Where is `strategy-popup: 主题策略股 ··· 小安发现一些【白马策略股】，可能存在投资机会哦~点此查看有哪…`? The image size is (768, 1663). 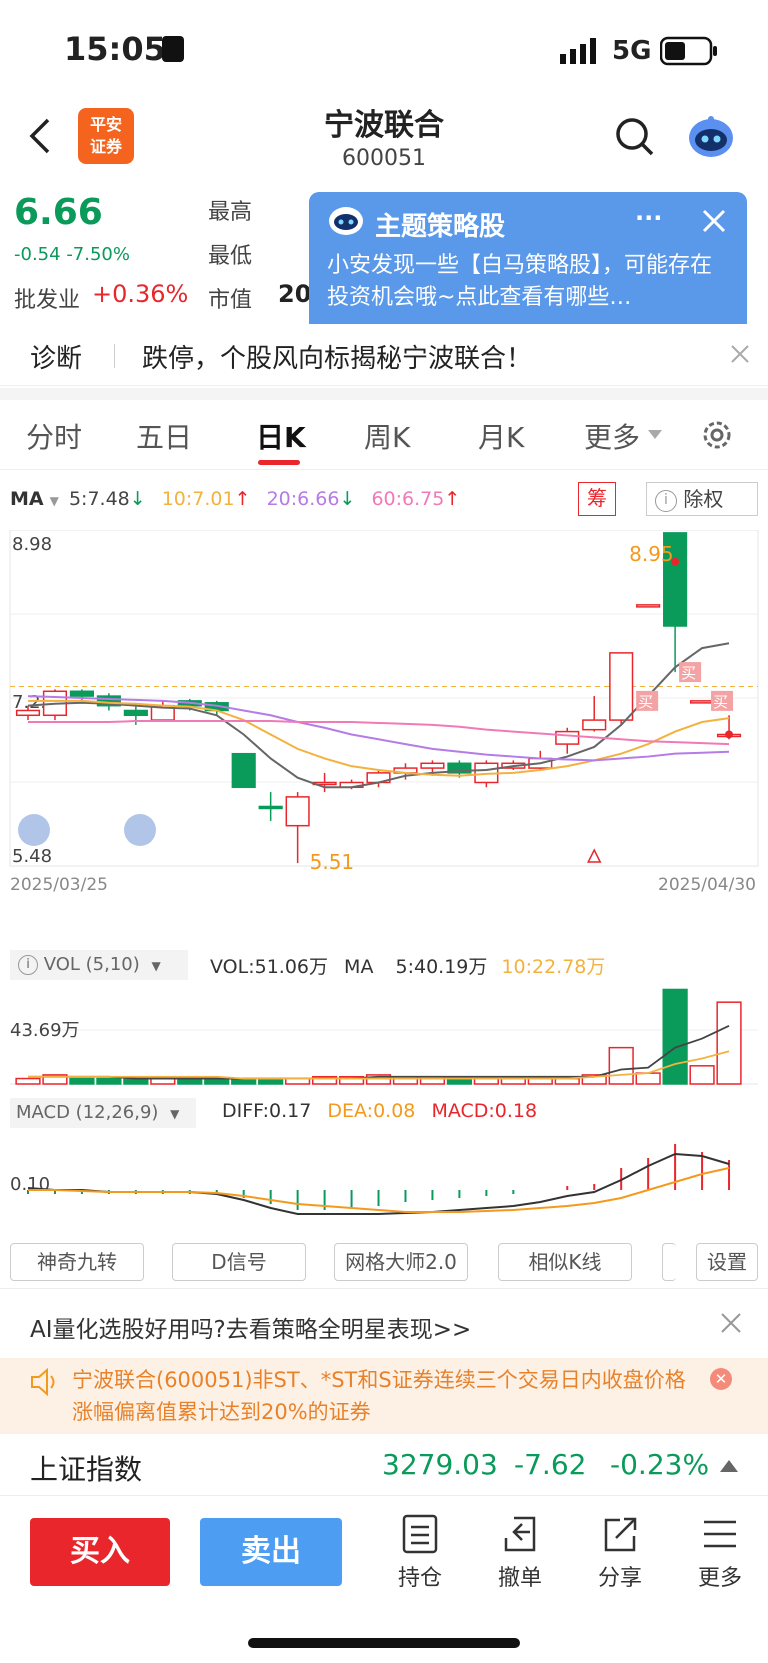 strategy-popup: 主题策略股 ··· 小安发现一些【白马策略股】，可能存在投资机会哦~点此查看有哪… is located at coordinates (528, 263).